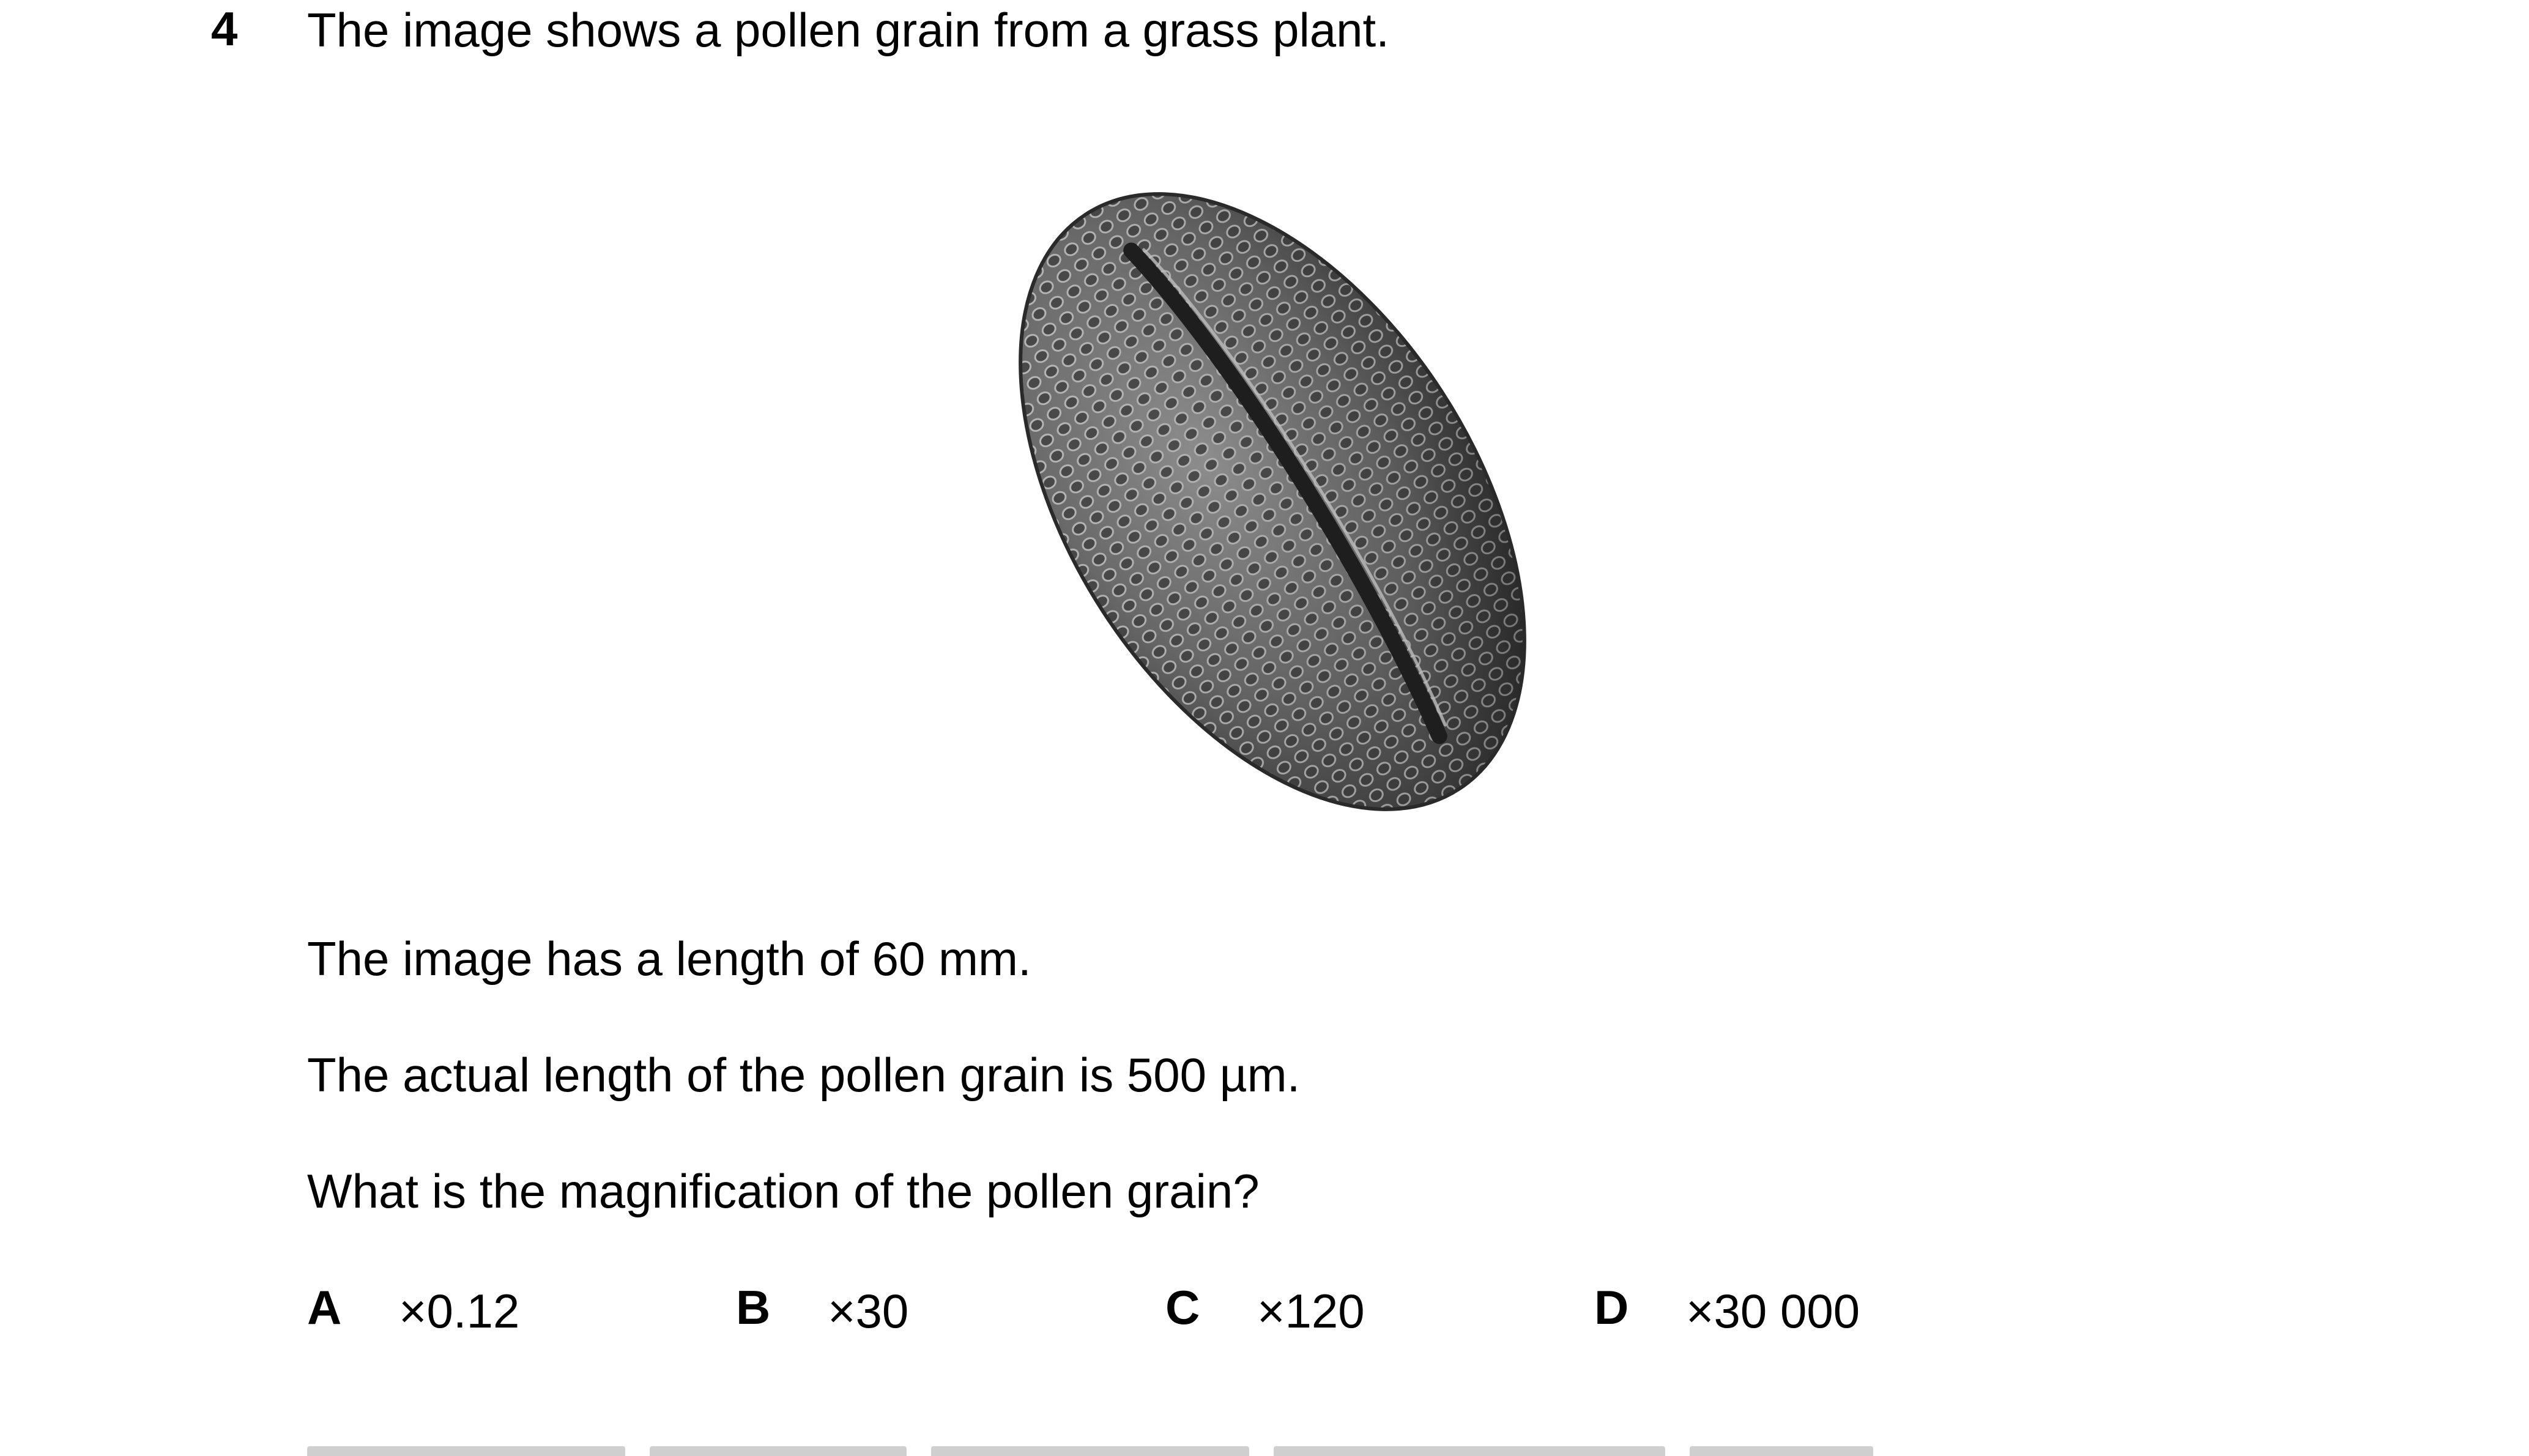  Describe the element at coordinates (1102, 1447) in the screenshot. I see `next-question-cutoff-text` at that location.